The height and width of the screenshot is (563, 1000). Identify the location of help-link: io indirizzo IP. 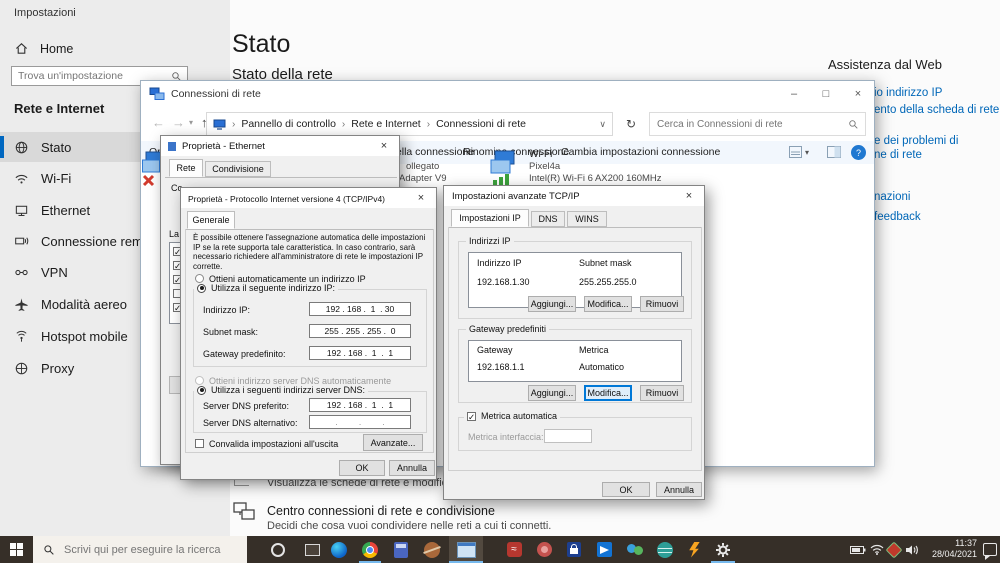
(908, 93).